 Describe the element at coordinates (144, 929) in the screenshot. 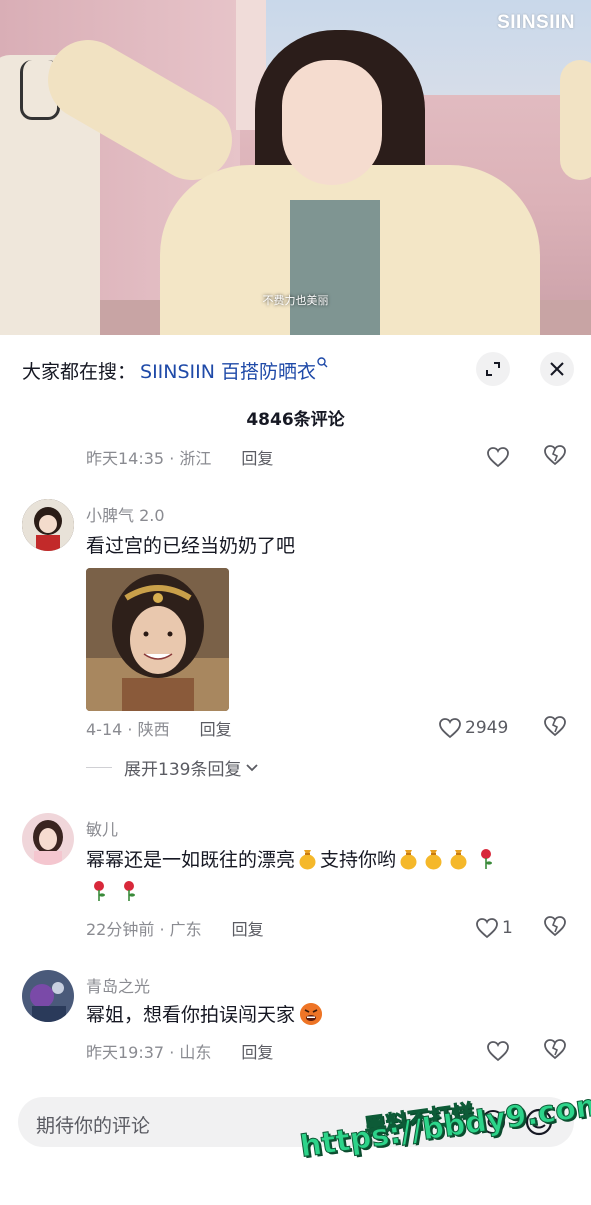

I see `comment-time-location: 22分钟前 · 广东` at that location.